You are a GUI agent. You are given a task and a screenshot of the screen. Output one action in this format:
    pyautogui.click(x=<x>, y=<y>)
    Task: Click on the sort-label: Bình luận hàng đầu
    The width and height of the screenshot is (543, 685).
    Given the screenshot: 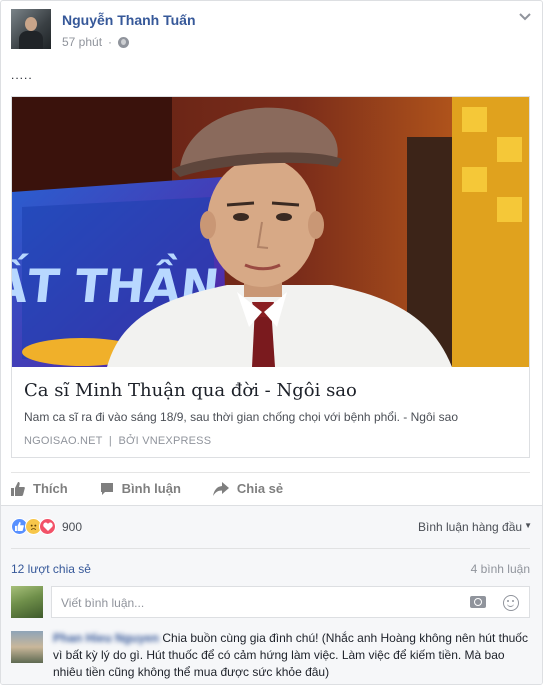 What is the action you would take?
    pyautogui.click(x=470, y=527)
    